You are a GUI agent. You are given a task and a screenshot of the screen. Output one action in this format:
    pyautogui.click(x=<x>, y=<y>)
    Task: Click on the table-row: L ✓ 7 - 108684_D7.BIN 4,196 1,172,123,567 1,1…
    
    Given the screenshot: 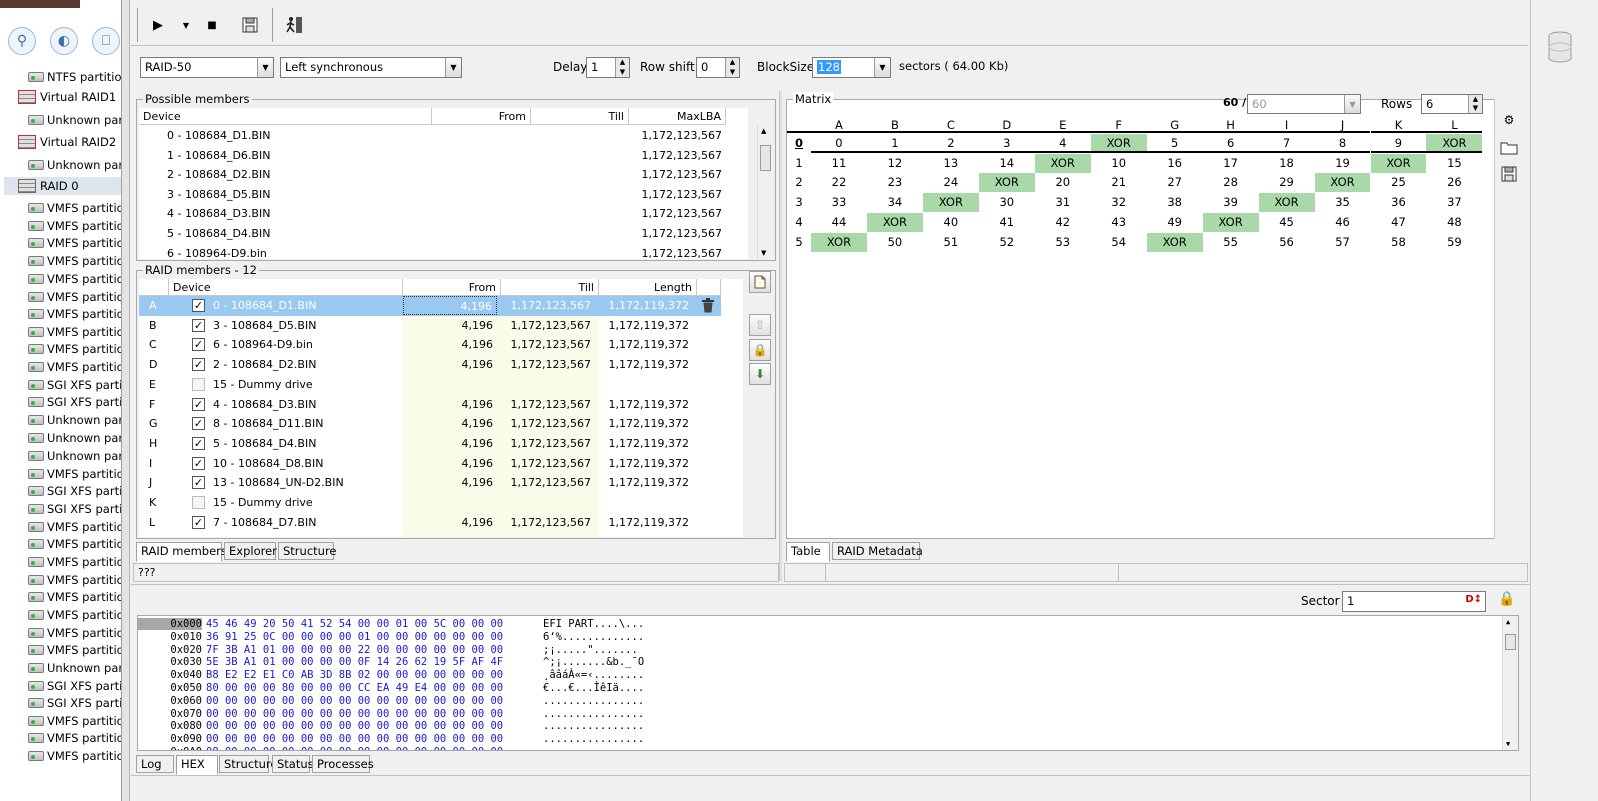 What is the action you would take?
    pyautogui.click(x=430, y=523)
    